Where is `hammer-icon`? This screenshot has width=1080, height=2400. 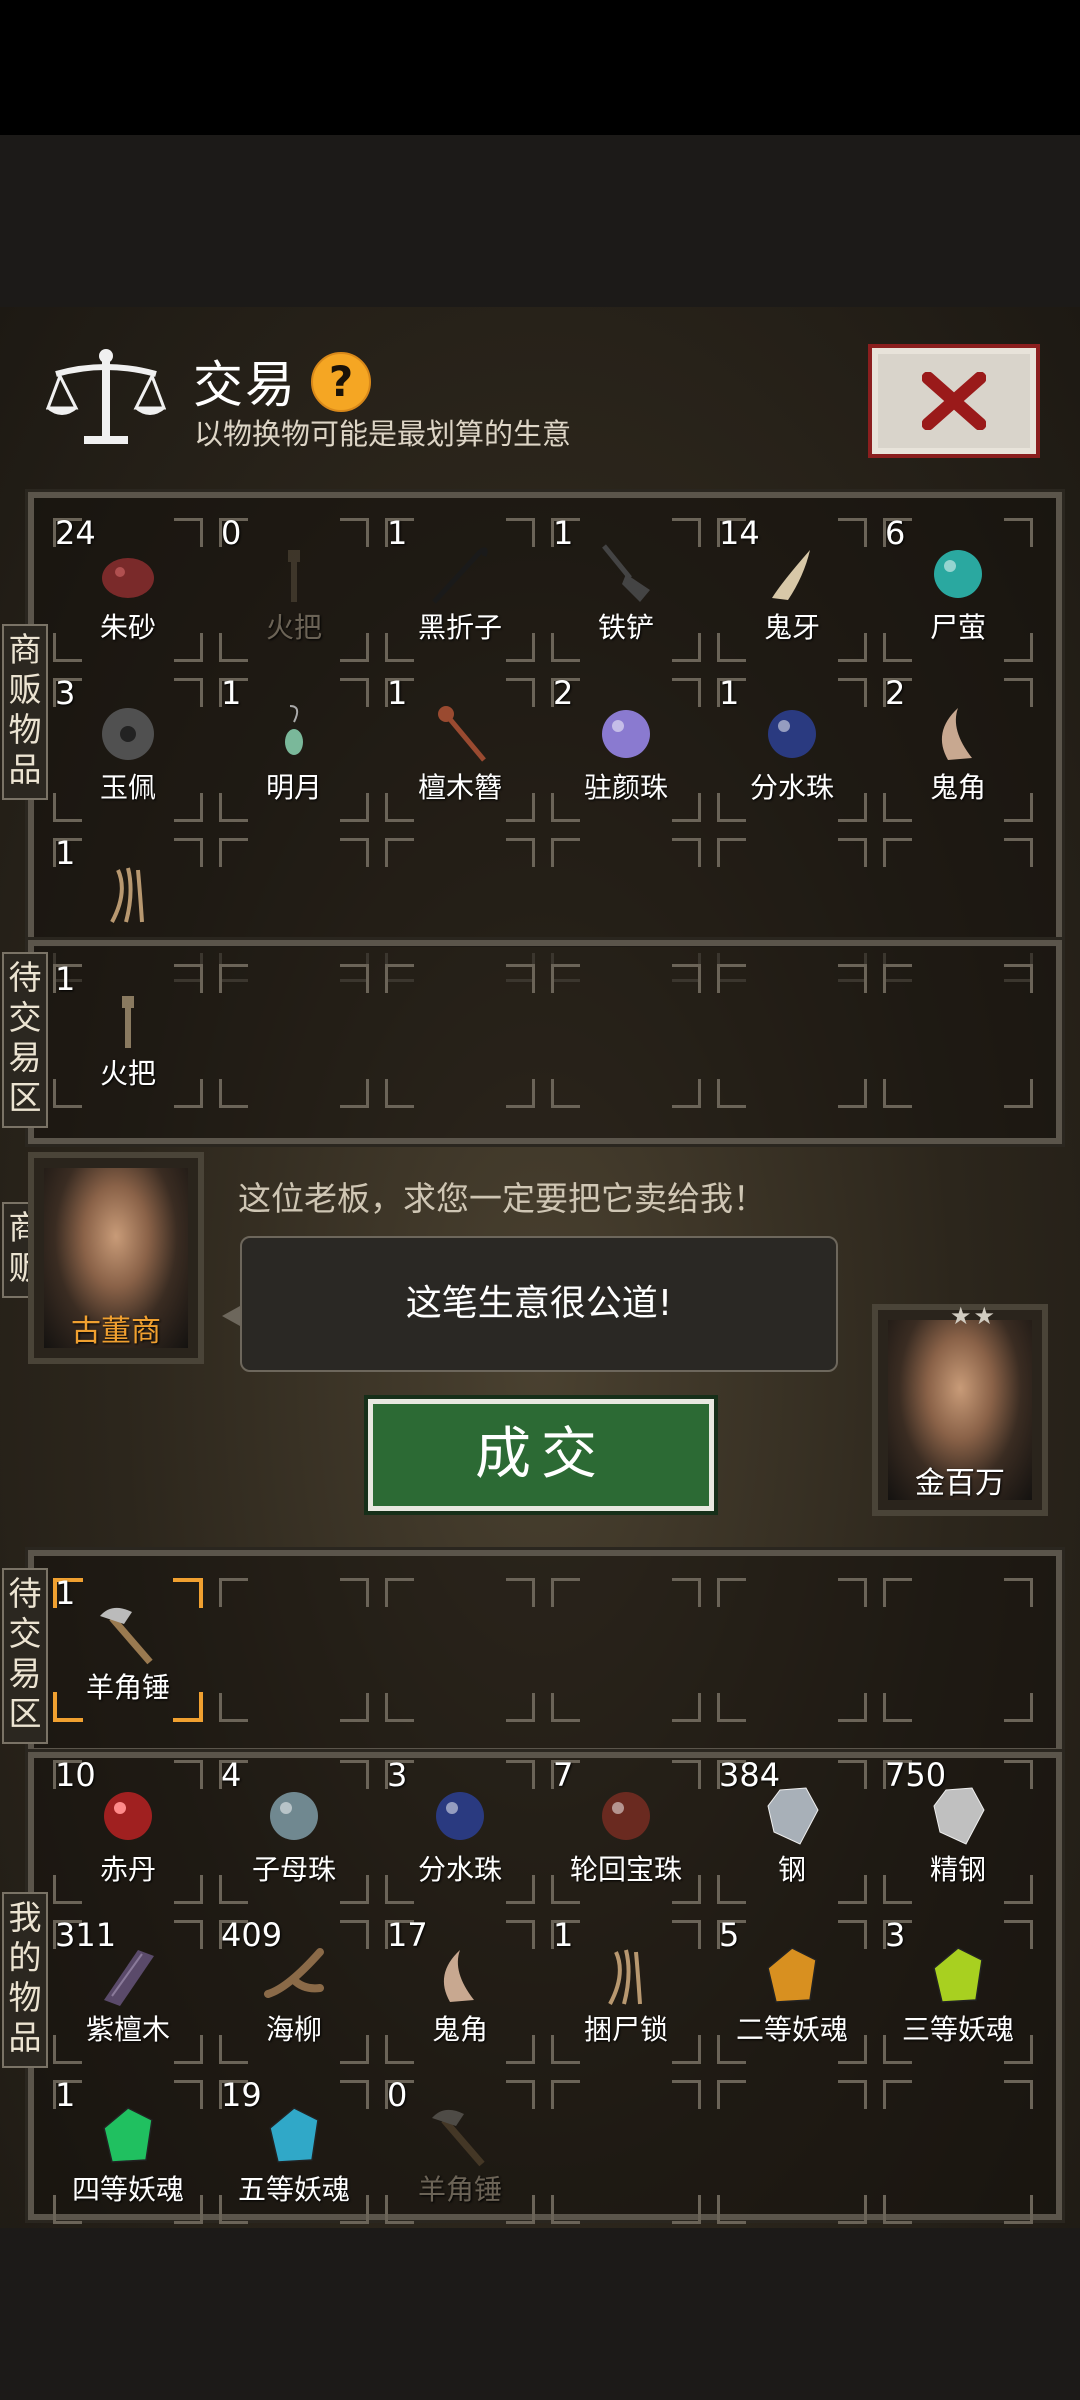
hammer-icon is located at coordinates (126, 1636).